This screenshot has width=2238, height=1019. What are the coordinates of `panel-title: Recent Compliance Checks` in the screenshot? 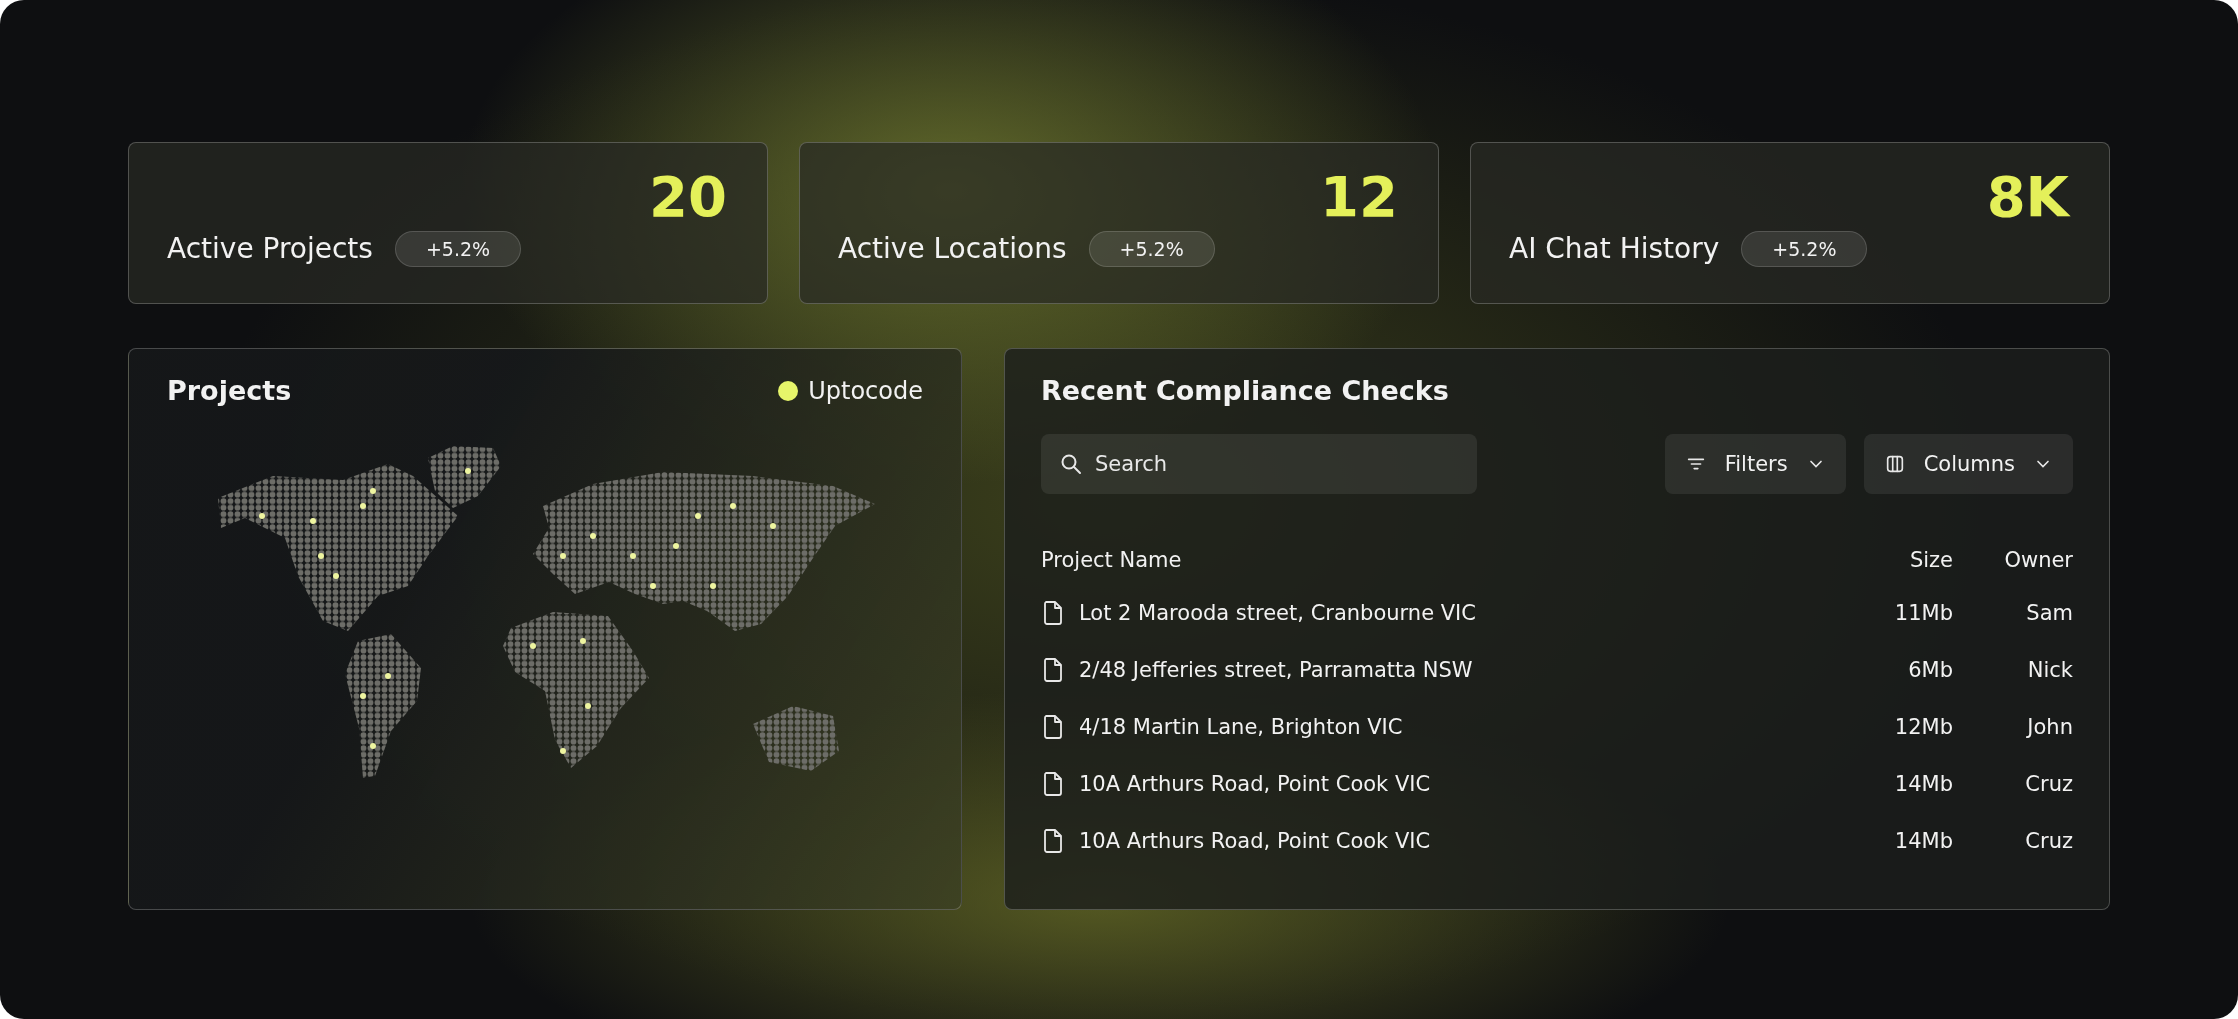 It's located at (1245, 390).